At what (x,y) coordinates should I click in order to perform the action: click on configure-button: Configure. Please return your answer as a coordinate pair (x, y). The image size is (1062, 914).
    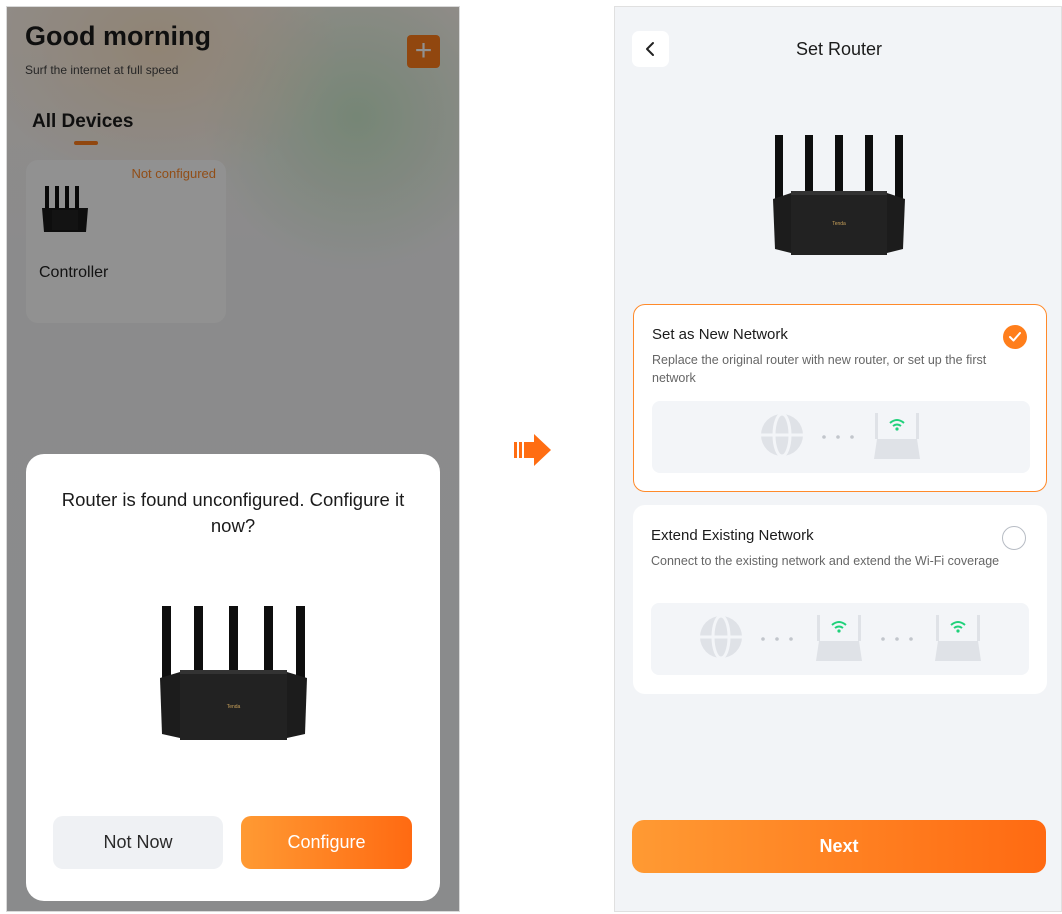
    Looking at the image, I should click on (326, 842).